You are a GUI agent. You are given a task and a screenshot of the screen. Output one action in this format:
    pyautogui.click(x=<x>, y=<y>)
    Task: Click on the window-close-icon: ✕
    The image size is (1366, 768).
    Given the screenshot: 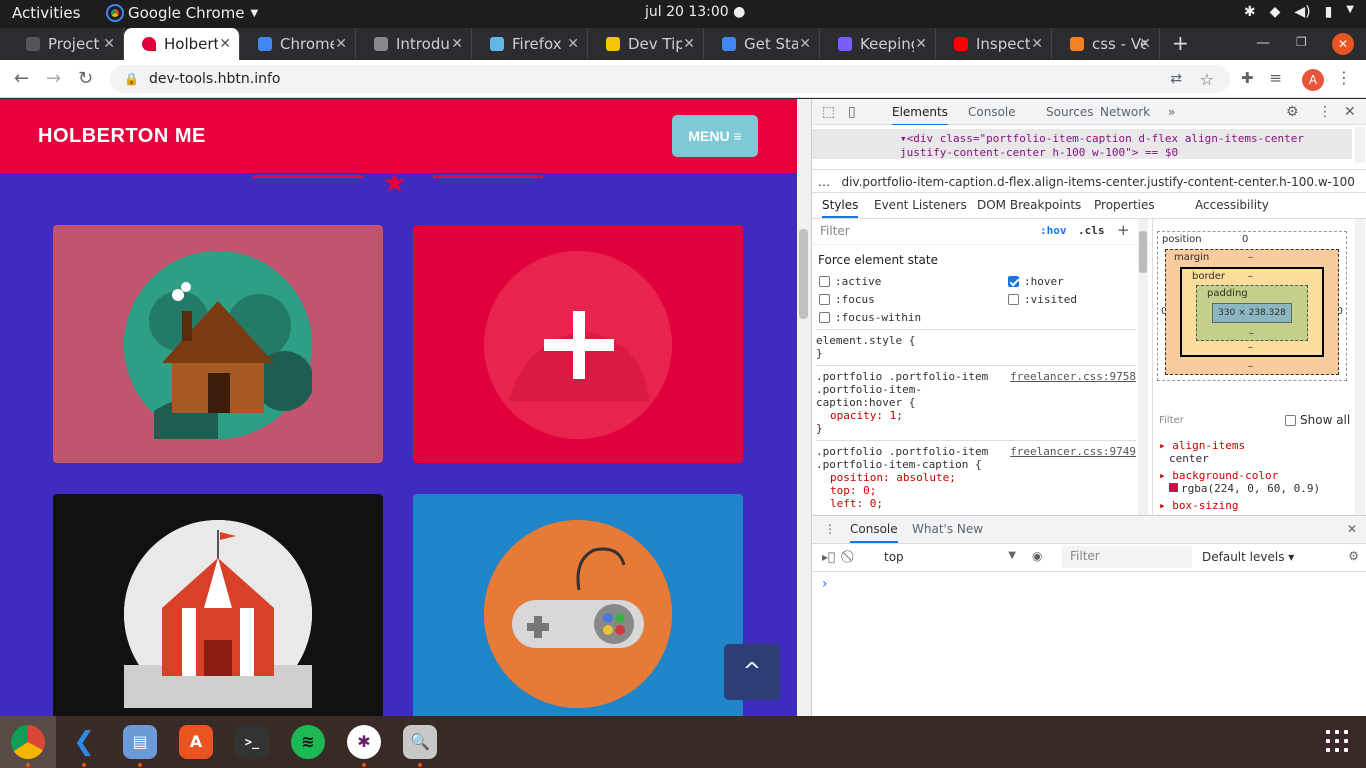 What is the action you would take?
    pyautogui.click(x=1343, y=44)
    